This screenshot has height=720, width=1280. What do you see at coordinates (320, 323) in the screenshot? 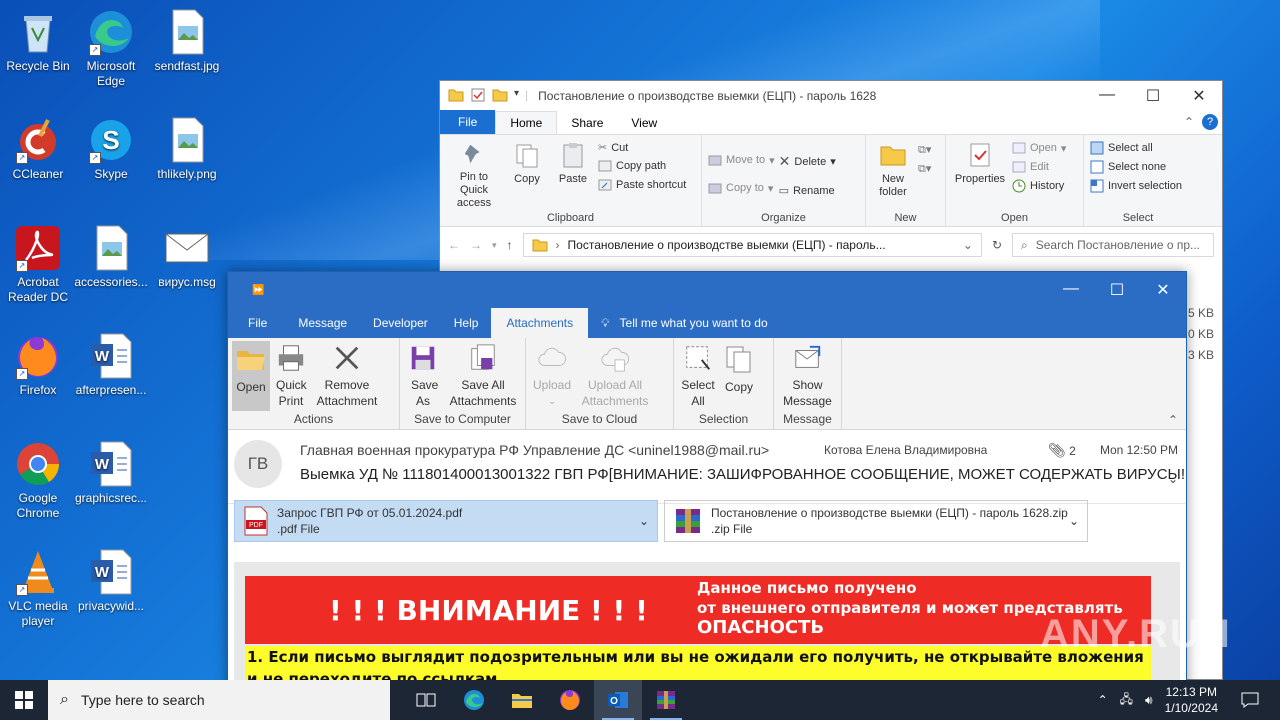
I see `tab-message: Message` at bounding box center [320, 323].